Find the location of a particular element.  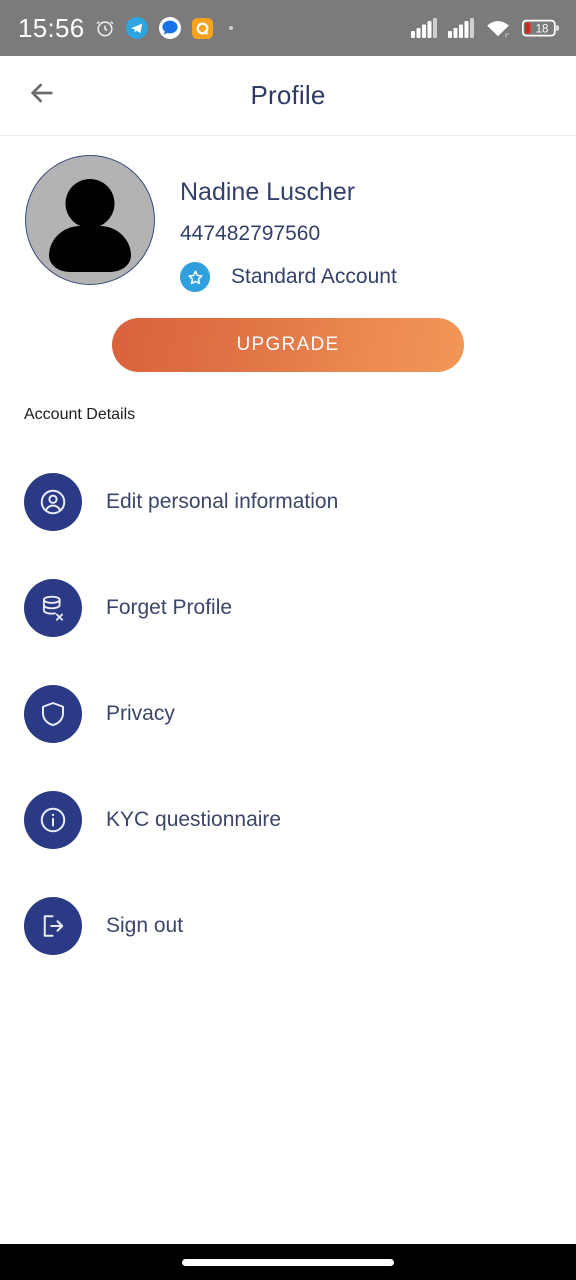

menu-item-privacy: Privacy is located at coordinates (288, 714).